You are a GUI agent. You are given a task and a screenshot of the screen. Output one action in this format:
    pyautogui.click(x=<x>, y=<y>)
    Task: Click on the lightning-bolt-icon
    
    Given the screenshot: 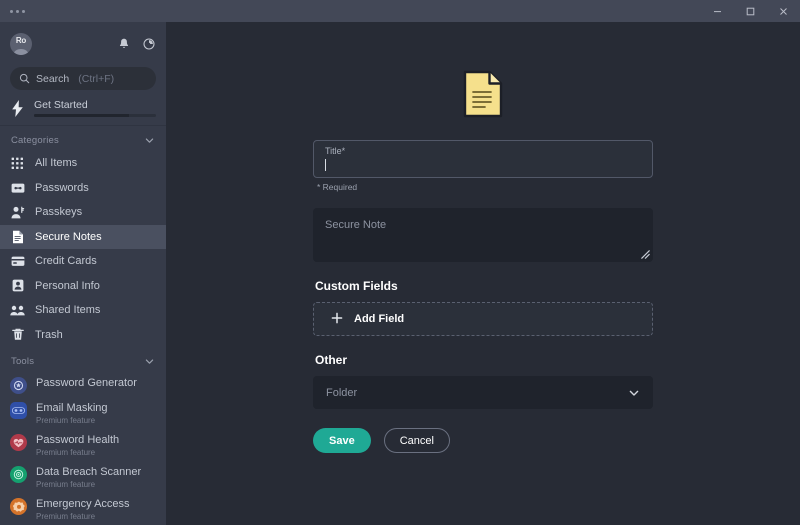 What is the action you would take?
    pyautogui.click(x=17, y=108)
    